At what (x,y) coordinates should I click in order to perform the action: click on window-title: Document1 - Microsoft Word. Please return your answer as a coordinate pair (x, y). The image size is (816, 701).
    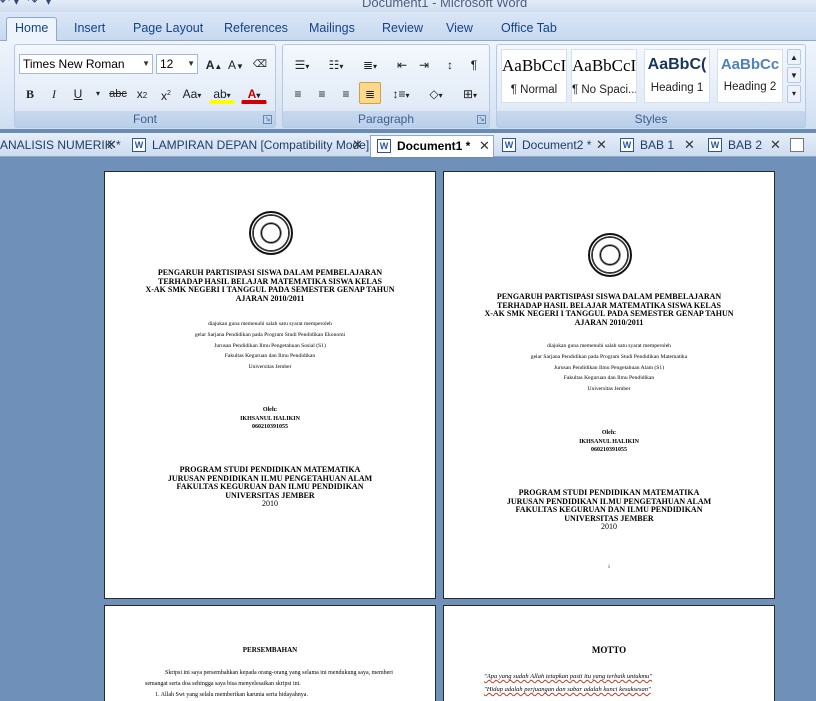
    Looking at the image, I should click on (445, 5).